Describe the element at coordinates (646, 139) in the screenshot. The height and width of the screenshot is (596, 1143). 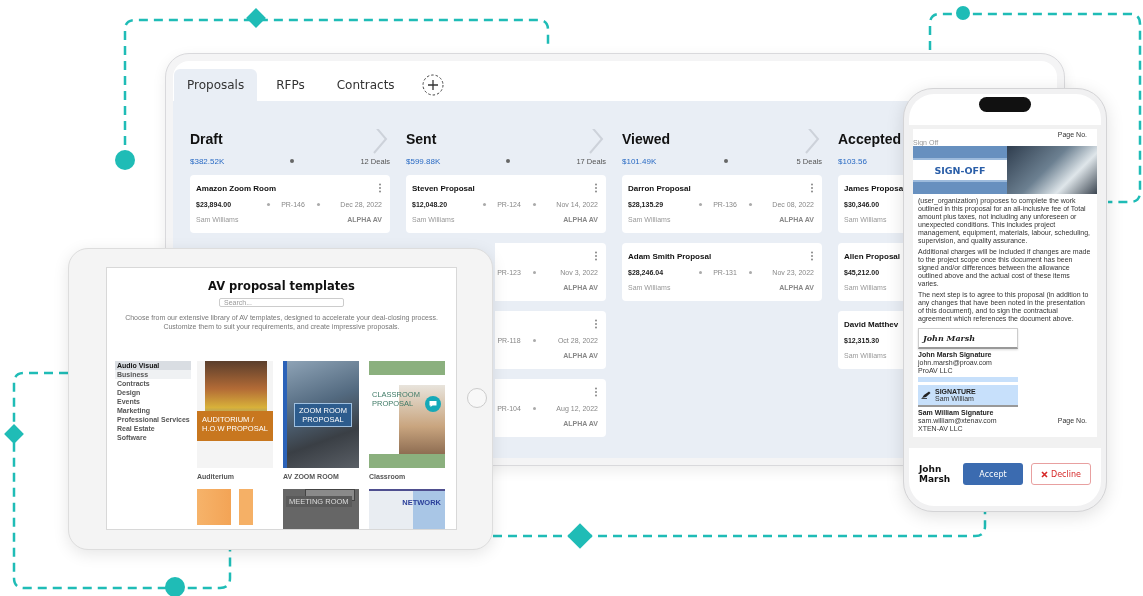
I see `column-title: Viewed` at that location.